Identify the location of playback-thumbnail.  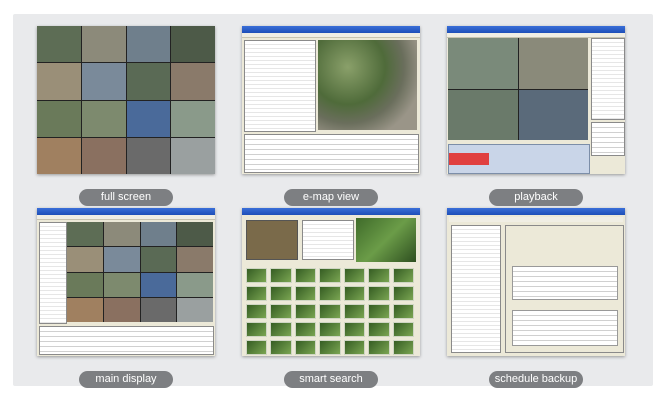
(536, 100).